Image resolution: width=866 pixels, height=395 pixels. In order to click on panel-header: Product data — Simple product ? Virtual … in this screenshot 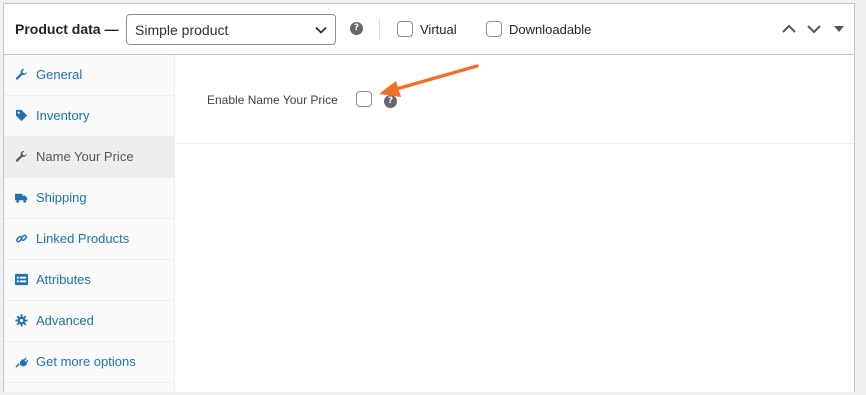, I will do `click(429, 29)`.